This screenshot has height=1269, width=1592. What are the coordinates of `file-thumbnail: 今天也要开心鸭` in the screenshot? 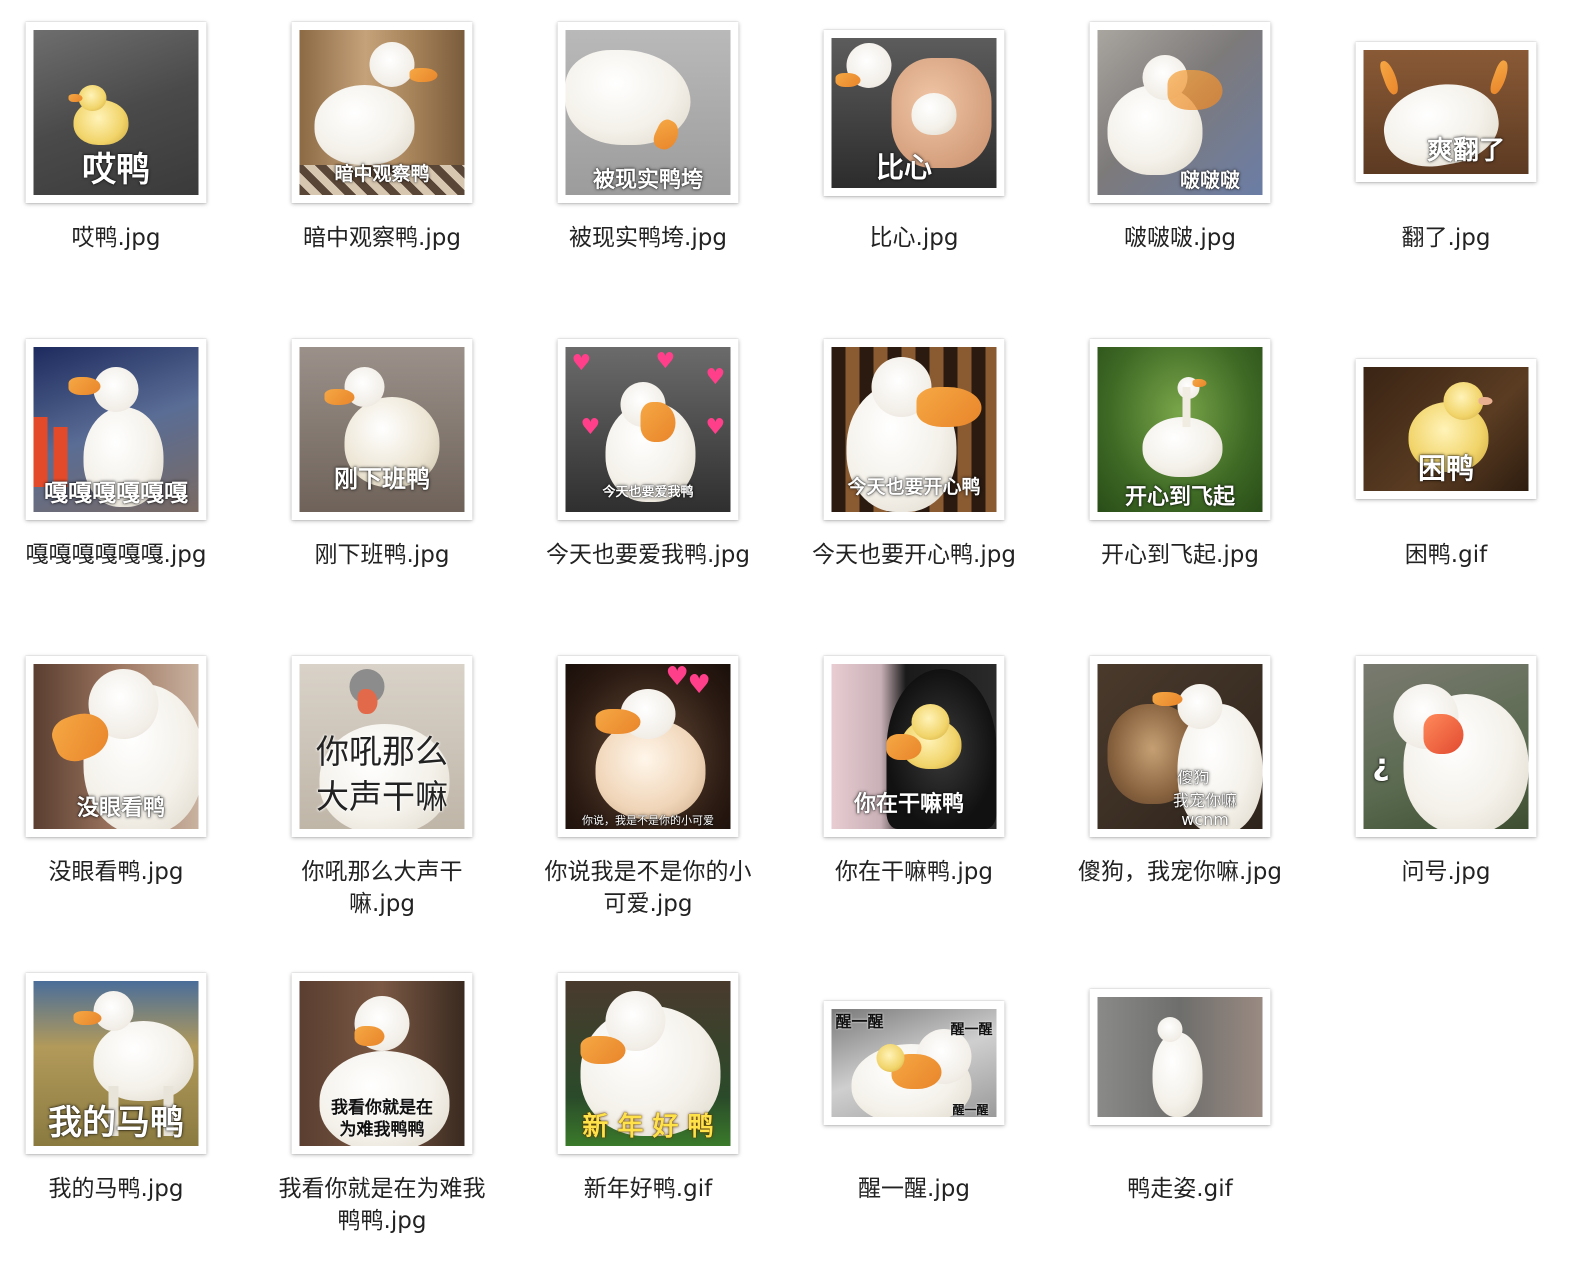 It's located at (914, 429).